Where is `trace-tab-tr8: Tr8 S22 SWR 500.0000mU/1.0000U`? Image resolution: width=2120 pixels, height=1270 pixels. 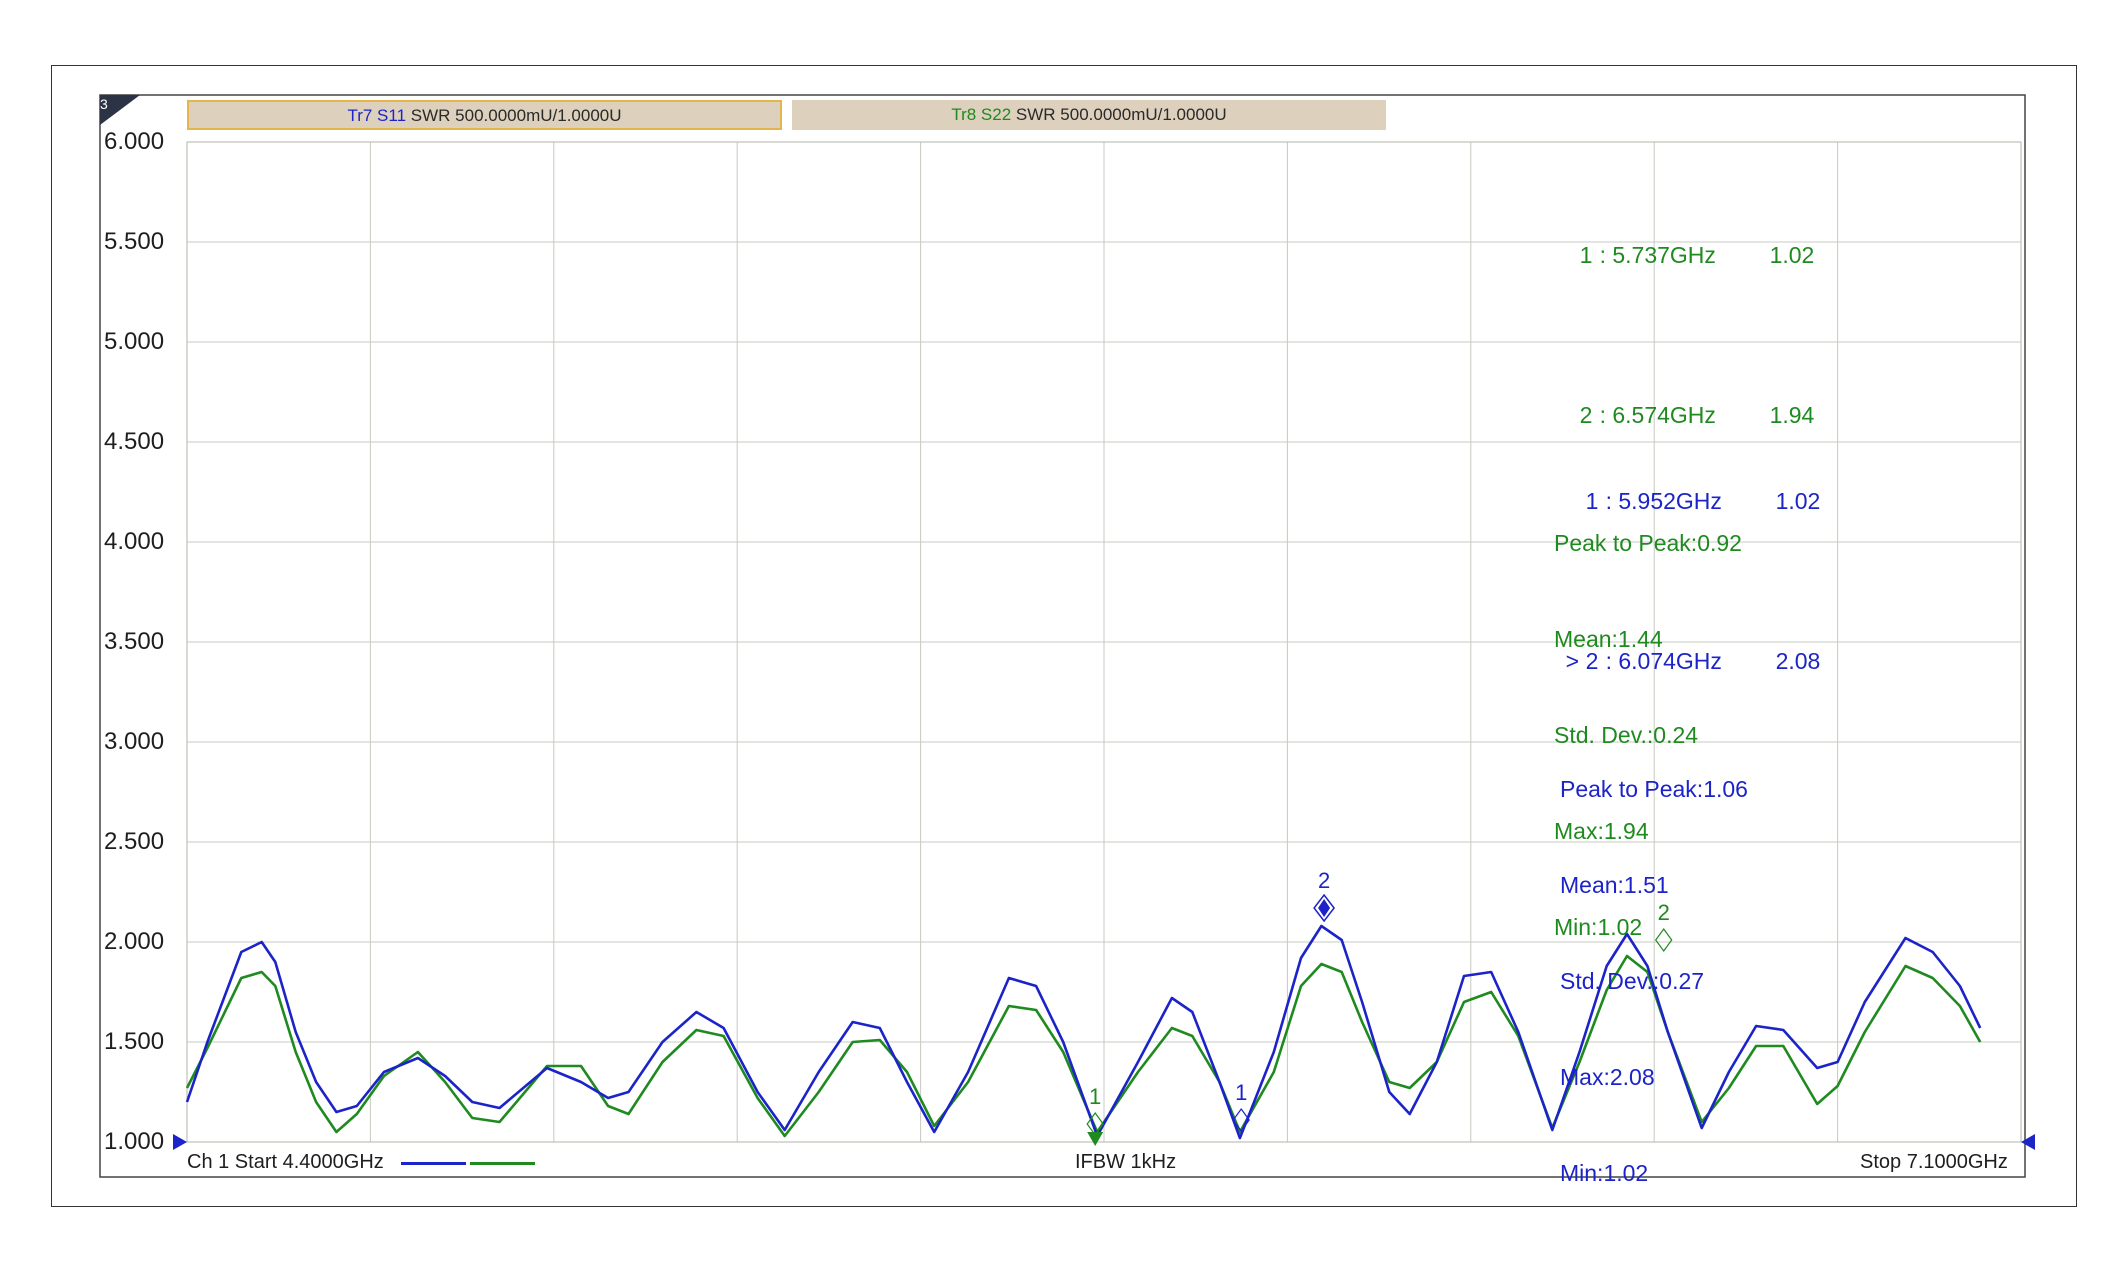
trace-tab-tr8: Tr8 S22 SWR 500.0000mU/1.0000U is located at coordinates (1089, 115).